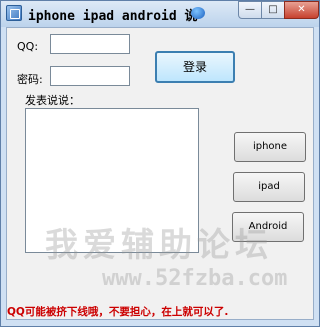  Describe the element at coordinates (198, 13) in the screenshot. I see `title-overlay-icon` at that location.